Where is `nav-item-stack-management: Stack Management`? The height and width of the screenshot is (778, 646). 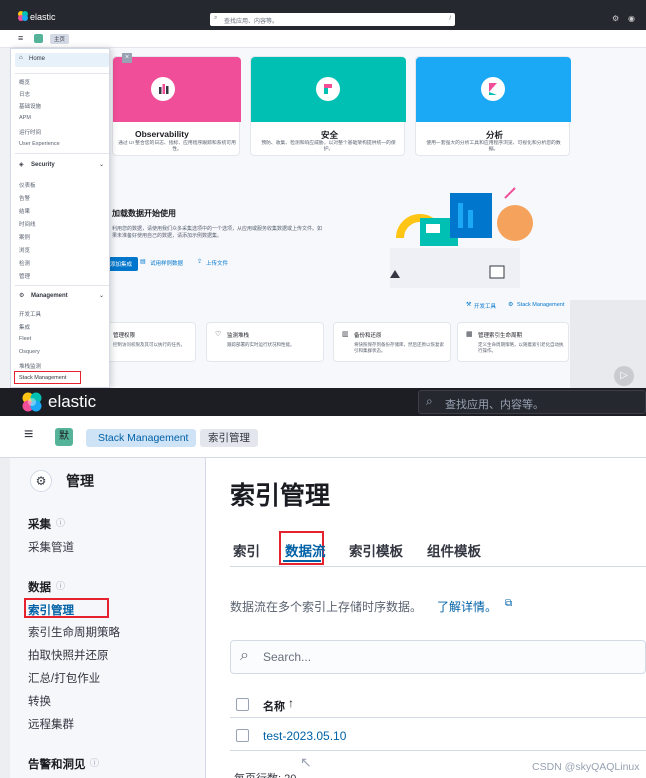
nav-item-stack-management: Stack Management is located at coordinates (42, 378).